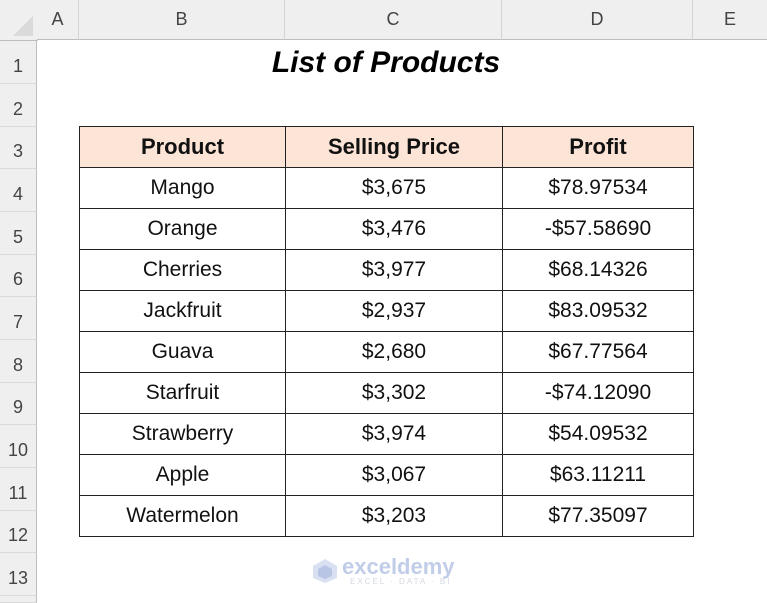 Image resolution: width=767 pixels, height=603 pixels. I want to click on row-header-2: 2, so click(18, 105).